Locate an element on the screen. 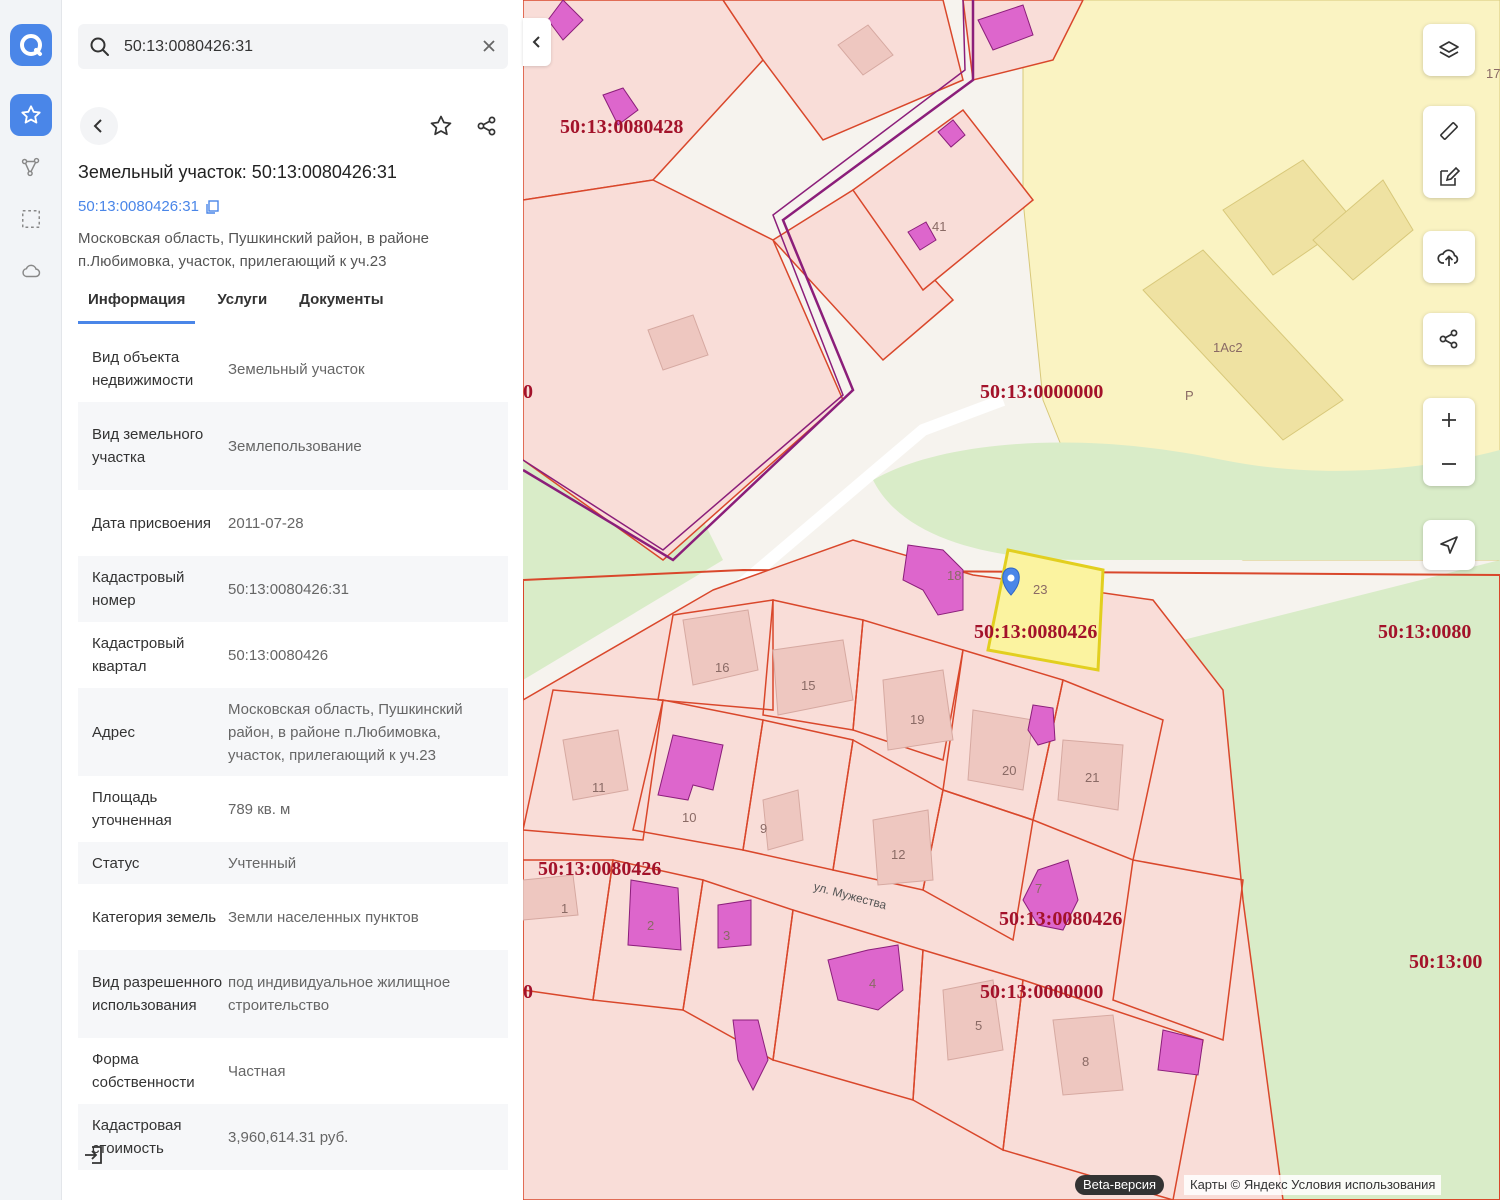 The width and height of the screenshot is (1500, 1200). lot-number: 23 is located at coordinates (1040, 589).